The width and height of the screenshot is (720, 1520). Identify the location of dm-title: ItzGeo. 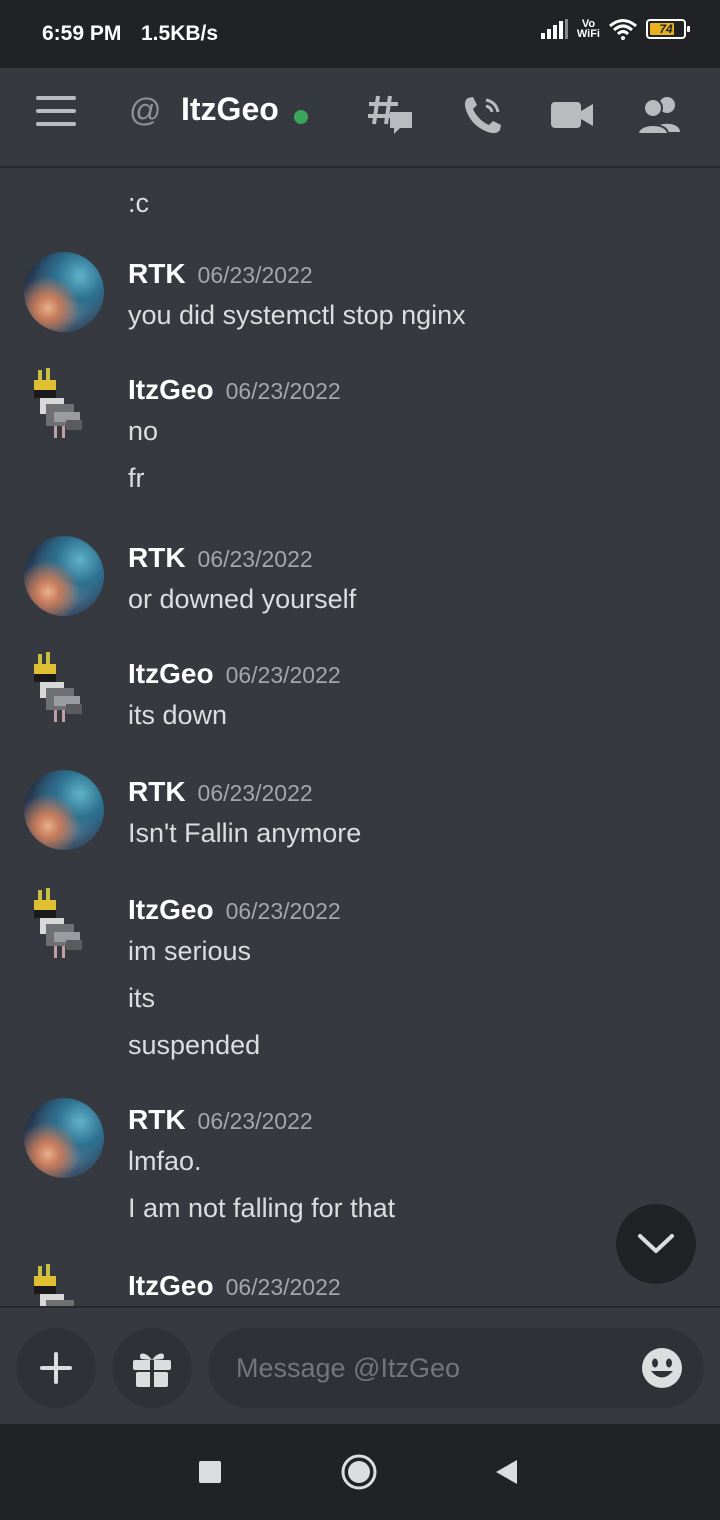
(230, 109).